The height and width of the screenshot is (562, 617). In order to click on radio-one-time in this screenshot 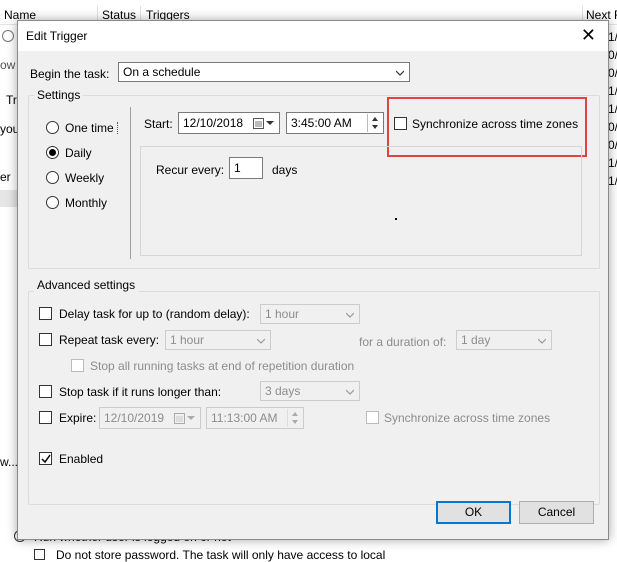, I will do `click(52, 127)`.